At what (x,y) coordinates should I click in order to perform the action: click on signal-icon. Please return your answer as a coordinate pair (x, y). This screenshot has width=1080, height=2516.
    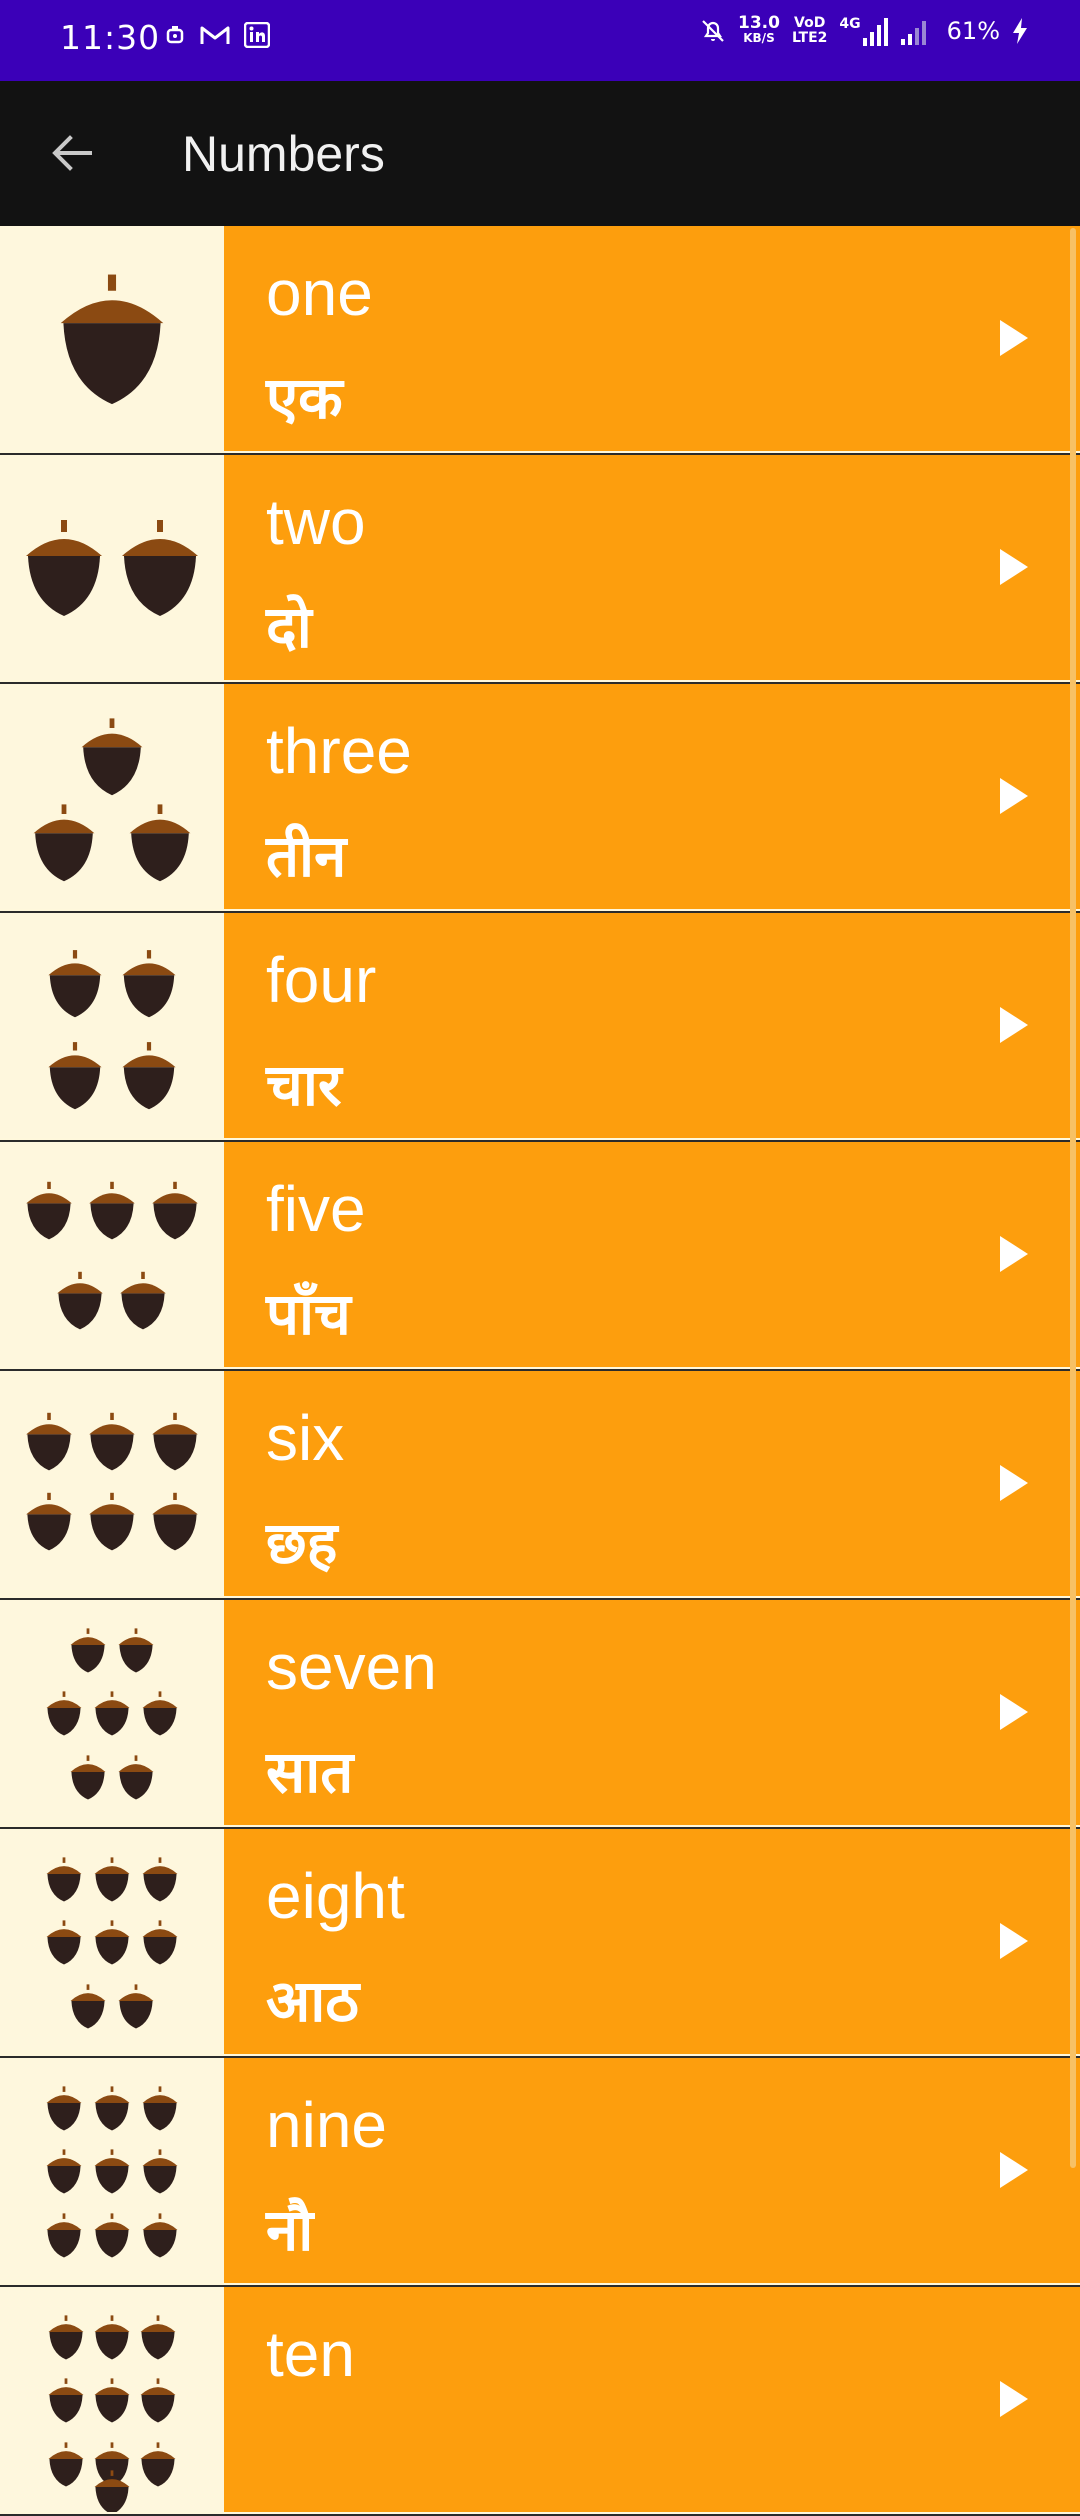
    Looking at the image, I should click on (875, 32).